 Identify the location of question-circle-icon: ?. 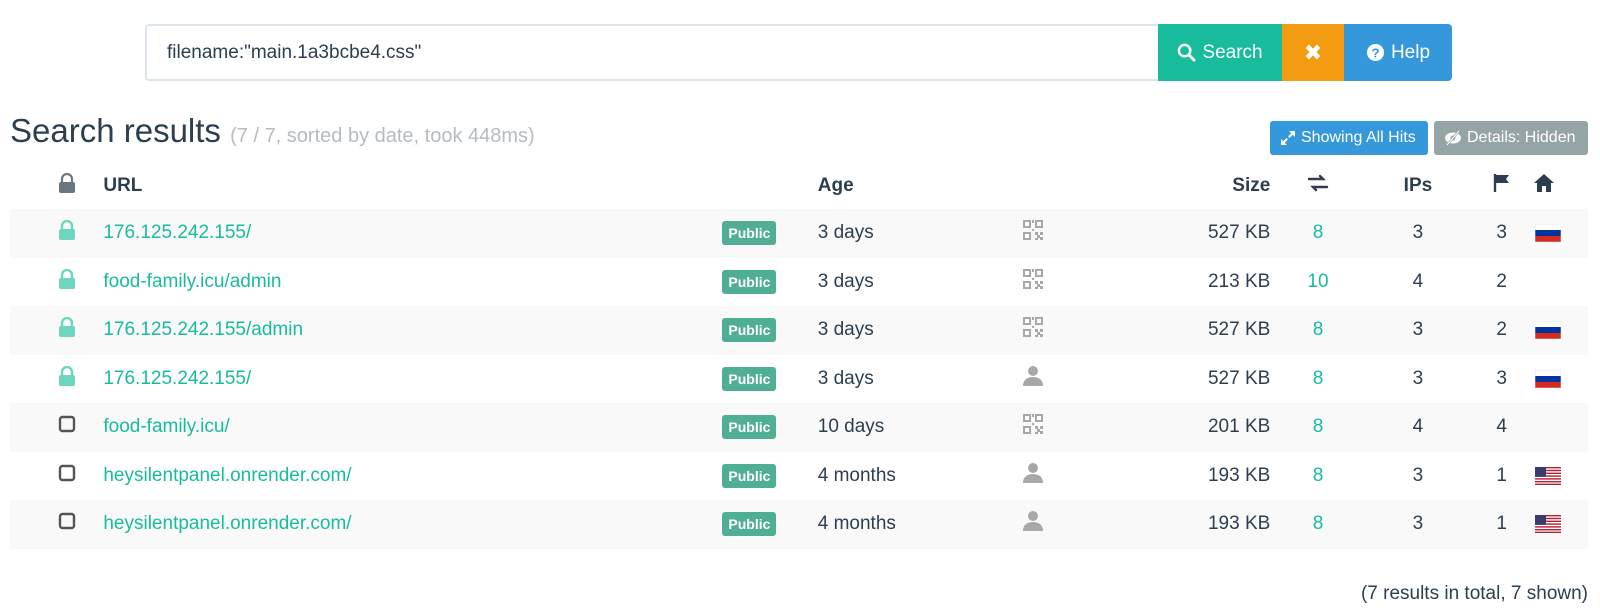
(1375, 52).